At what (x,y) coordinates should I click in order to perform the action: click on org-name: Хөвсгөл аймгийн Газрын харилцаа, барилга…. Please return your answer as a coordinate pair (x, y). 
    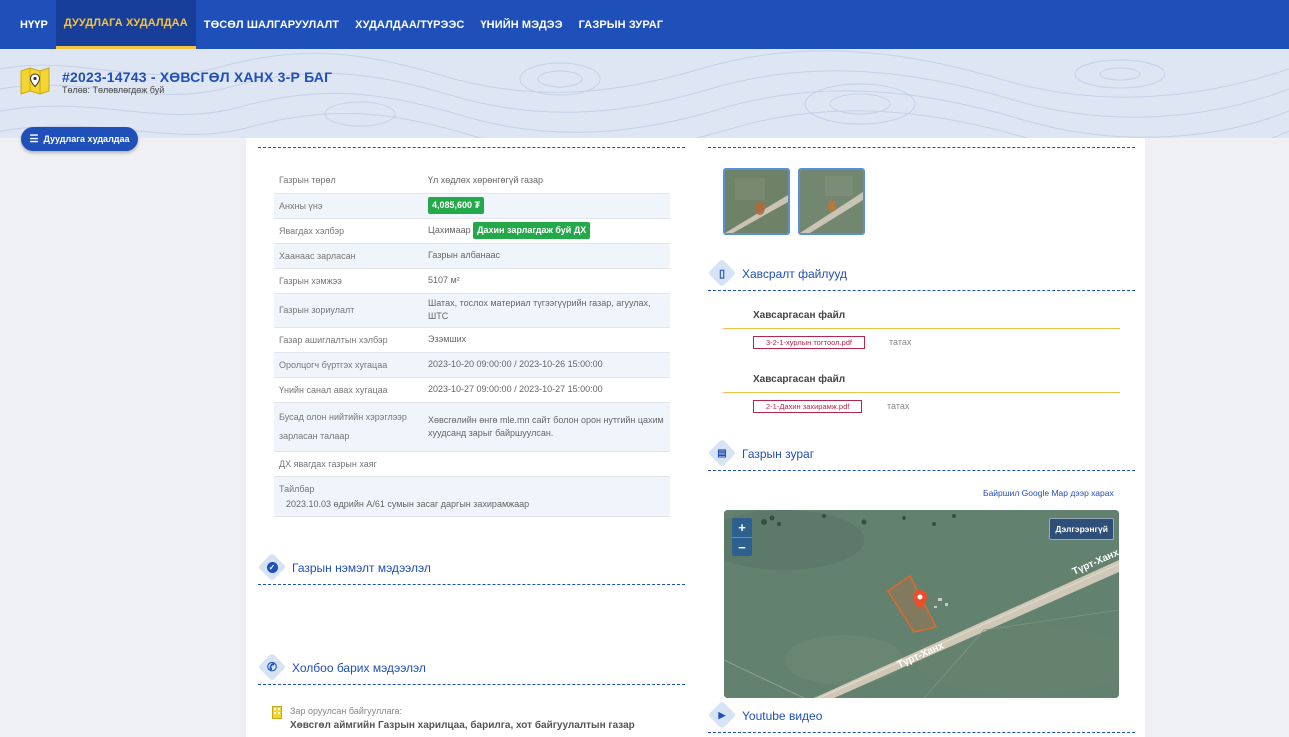
    Looking at the image, I should click on (462, 725).